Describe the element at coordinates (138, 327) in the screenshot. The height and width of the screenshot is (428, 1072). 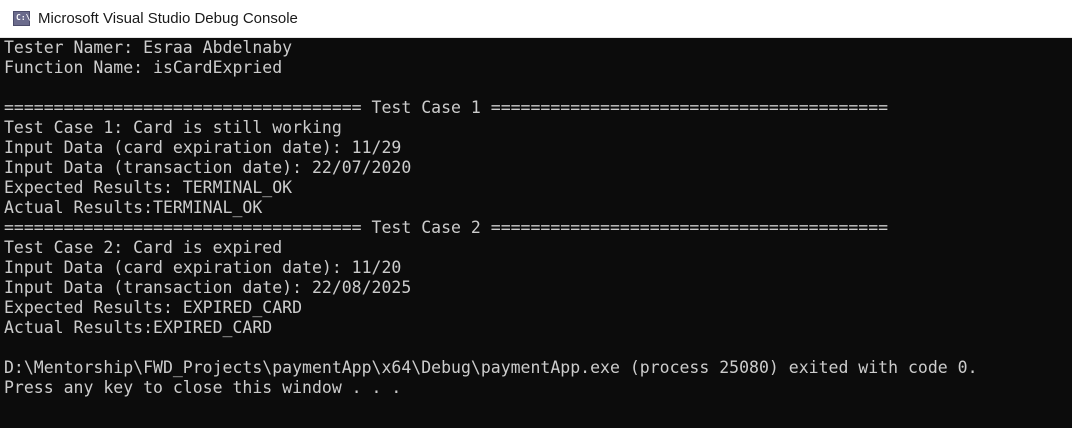
I see `console-line-case2-actual: Actual Results:EXPIRED_CARD` at that location.